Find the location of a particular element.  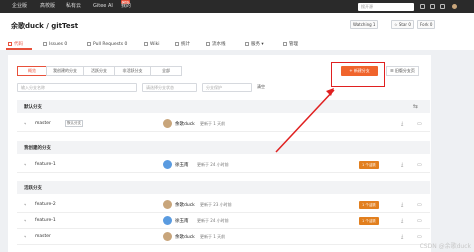

search-input: 搜开源 is located at coordinates (386, 7).